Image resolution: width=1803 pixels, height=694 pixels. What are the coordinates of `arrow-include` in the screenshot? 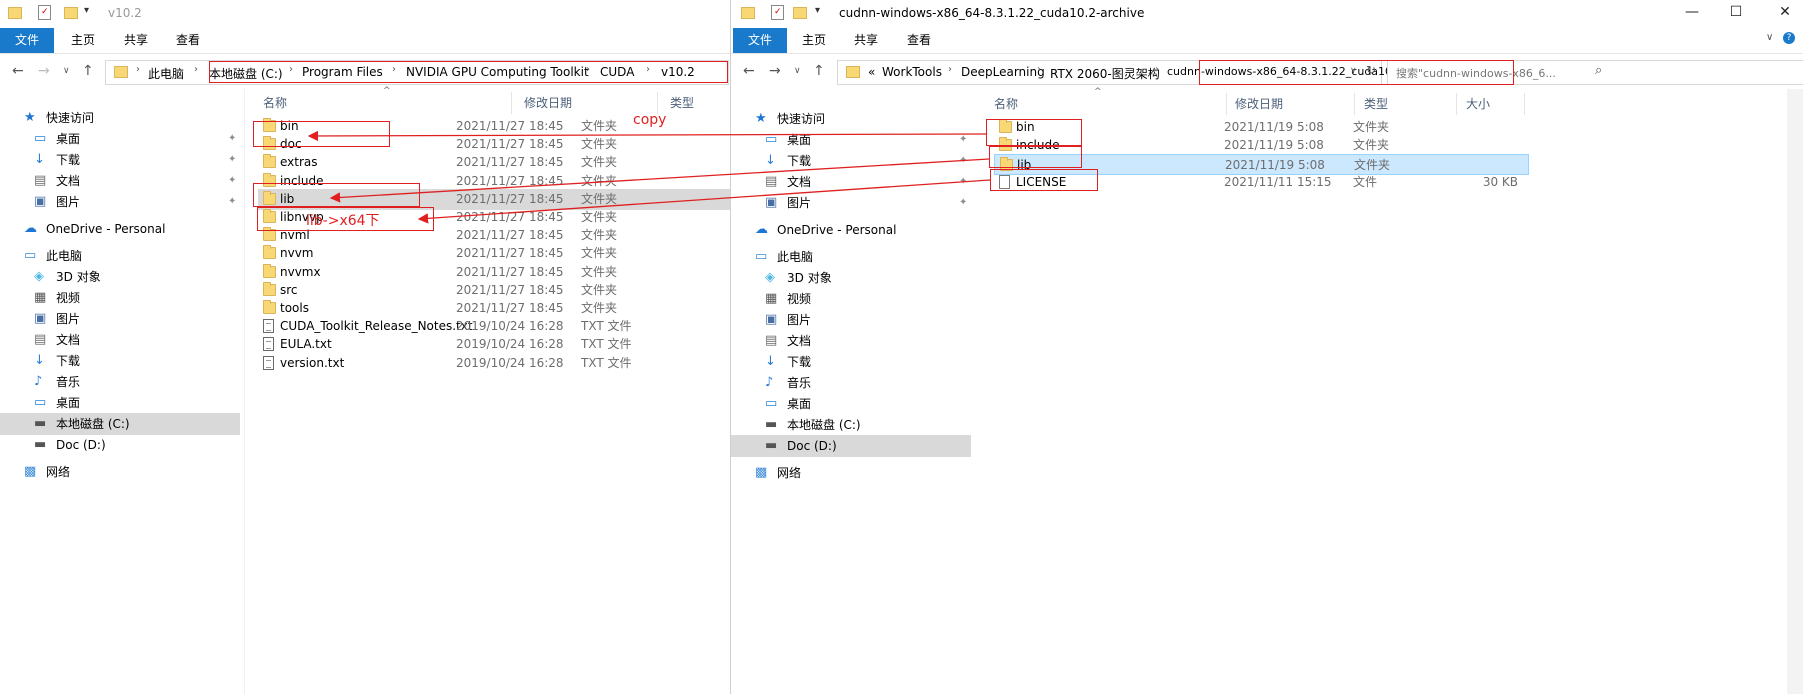 It's located at (659, 180).